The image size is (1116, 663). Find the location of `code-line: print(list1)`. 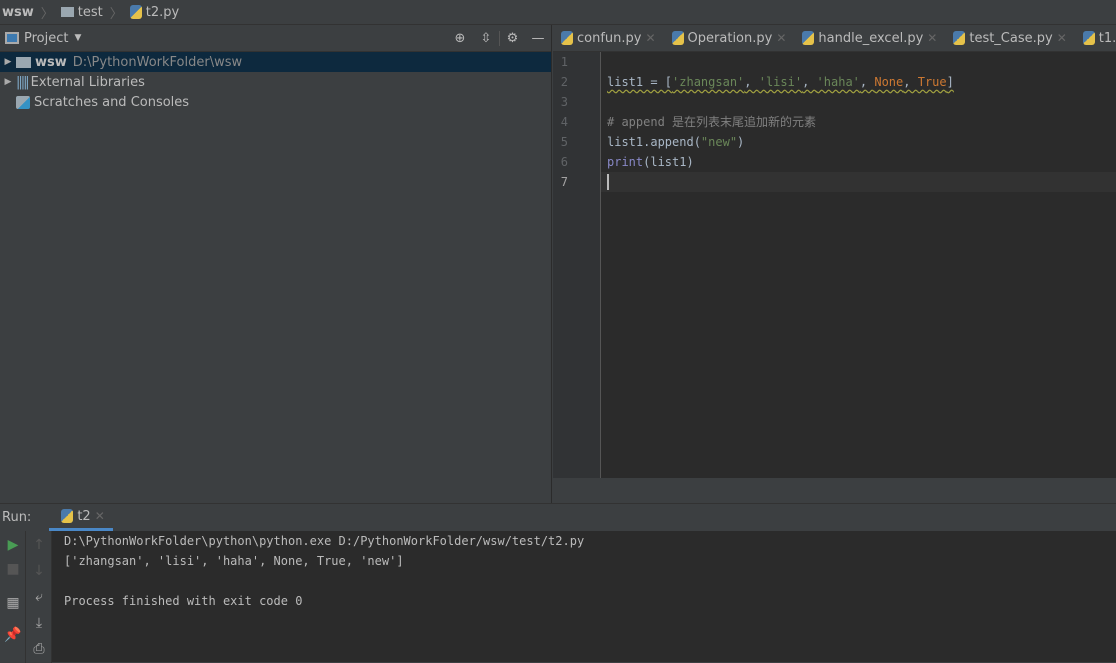

code-line: print(list1) is located at coordinates (650, 162).